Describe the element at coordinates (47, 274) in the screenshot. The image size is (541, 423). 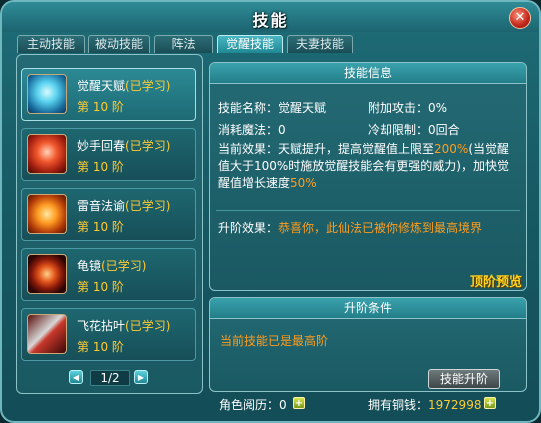
I see `shield-icon` at that location.